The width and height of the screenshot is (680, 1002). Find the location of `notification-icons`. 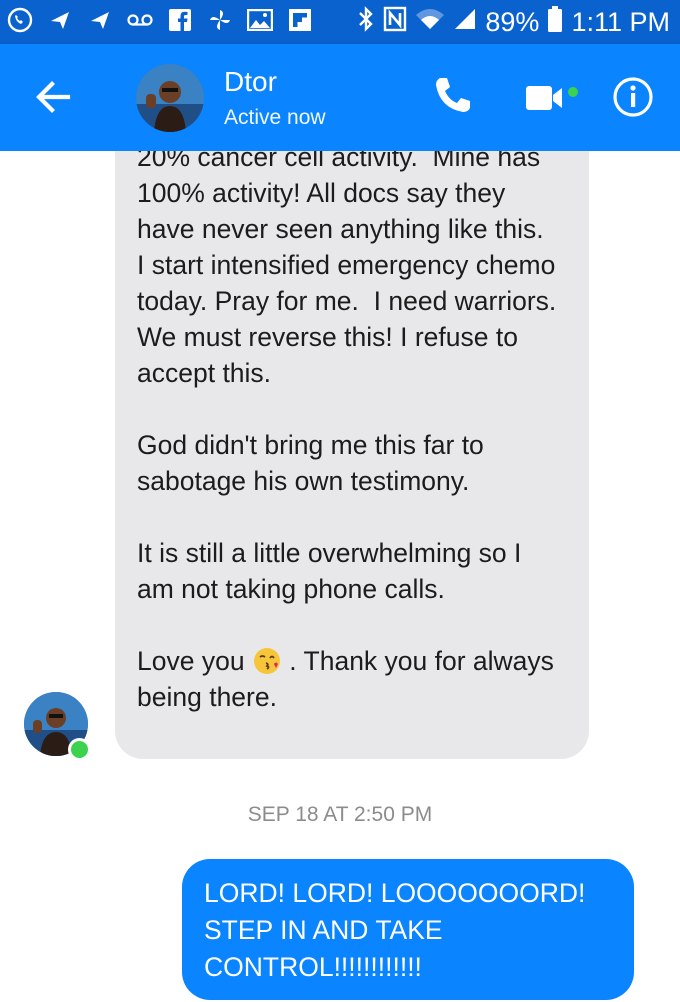

notification-icons is located at coordinates (160, 20).